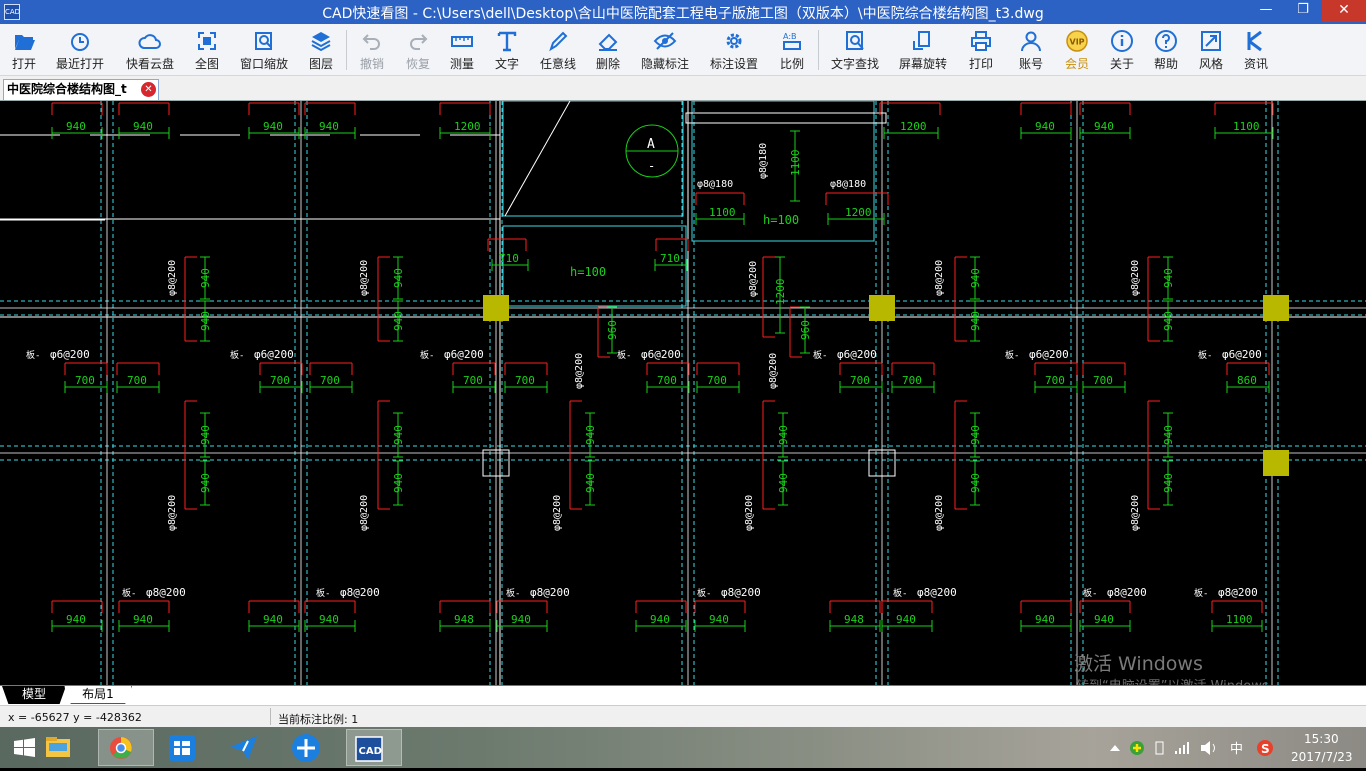 The width and height of the screenshot is (1366, 771). What do you see at coordinates (1344, 11) in the screenshot?
I see `close-button: ✕` at bounding box center [1344, 11].